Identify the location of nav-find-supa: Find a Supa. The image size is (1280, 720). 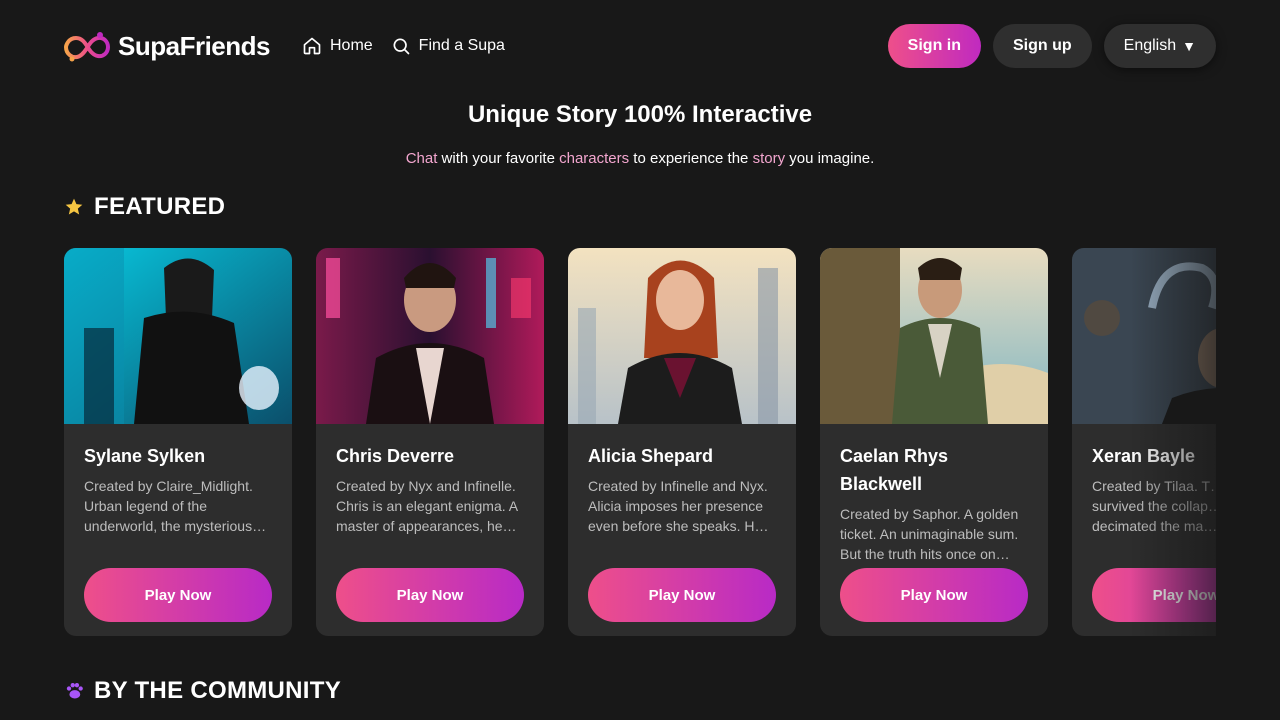
(448, 46).